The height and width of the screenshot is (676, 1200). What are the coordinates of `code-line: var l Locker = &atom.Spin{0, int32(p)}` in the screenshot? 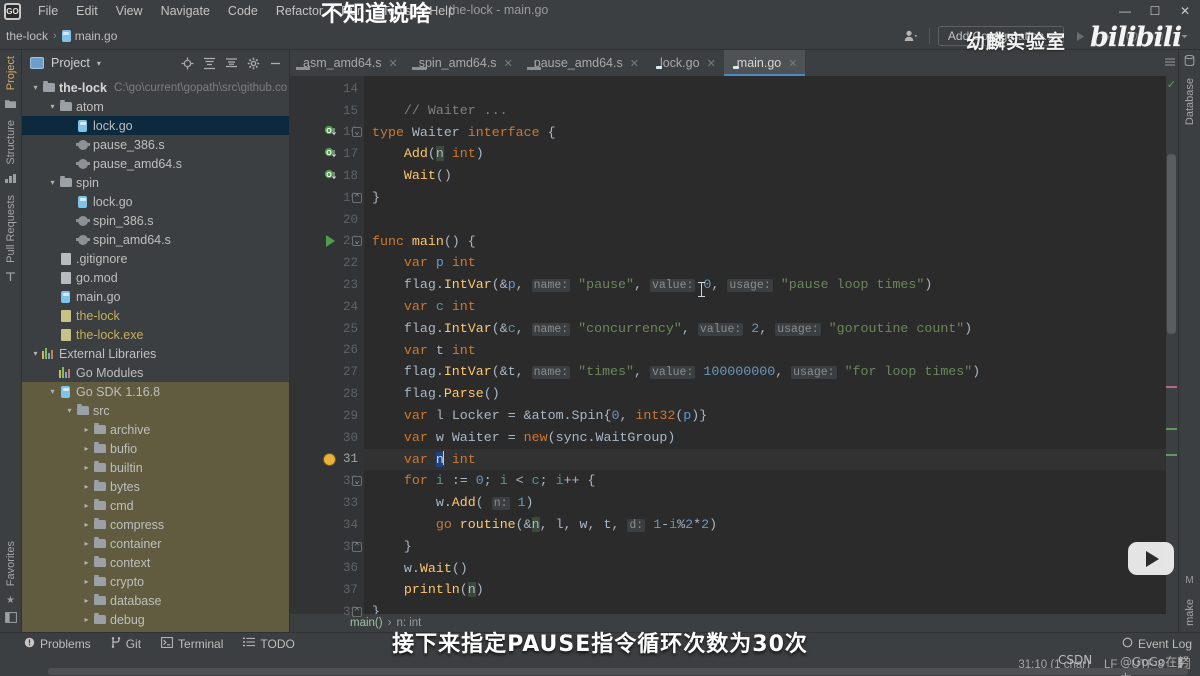 It's located at (765, 416).